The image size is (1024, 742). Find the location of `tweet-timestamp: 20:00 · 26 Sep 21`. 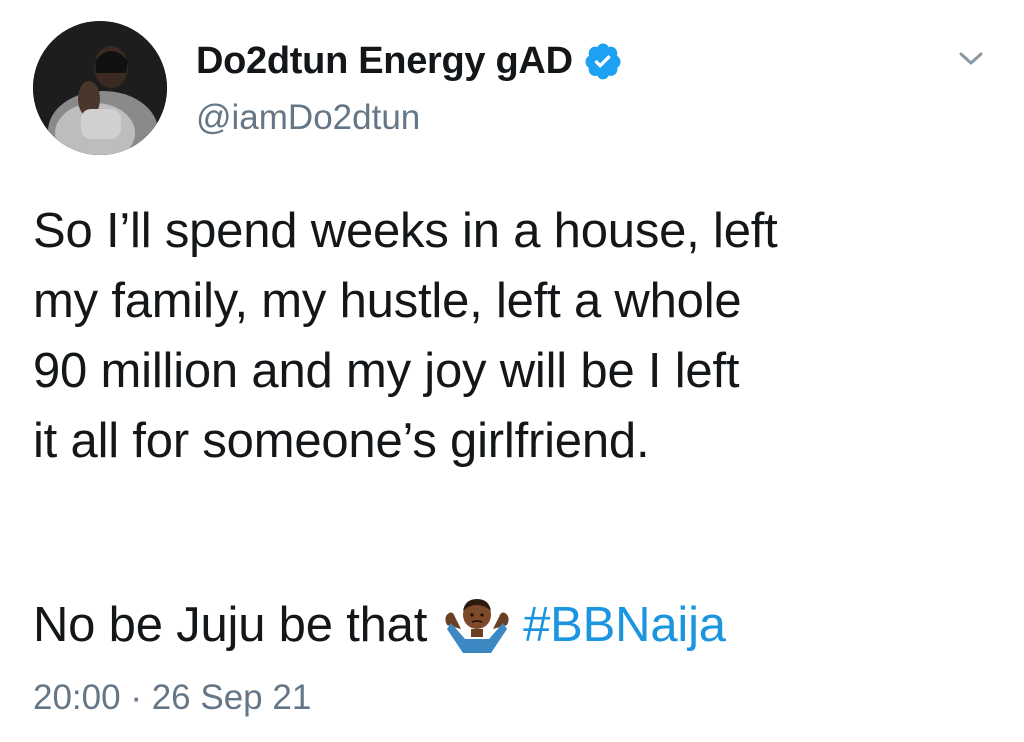

tweet-timestamp: 20:00 · 26 Sep 21 is located at coordinates (172, 698).